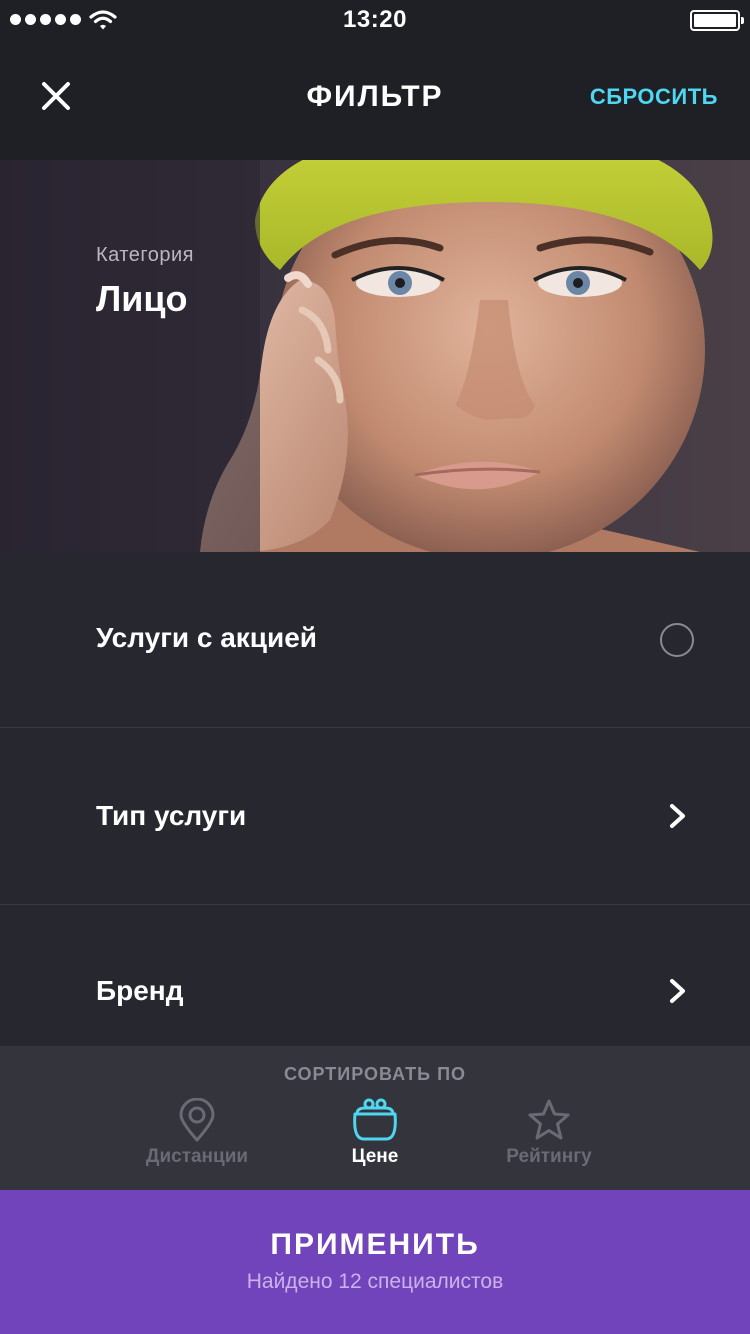 This screenshot has width=750, height=1334. What do you see at coordinates (549, 1119) in the screenshot?
I see `star-icon` at bounding box center [549, 1119].